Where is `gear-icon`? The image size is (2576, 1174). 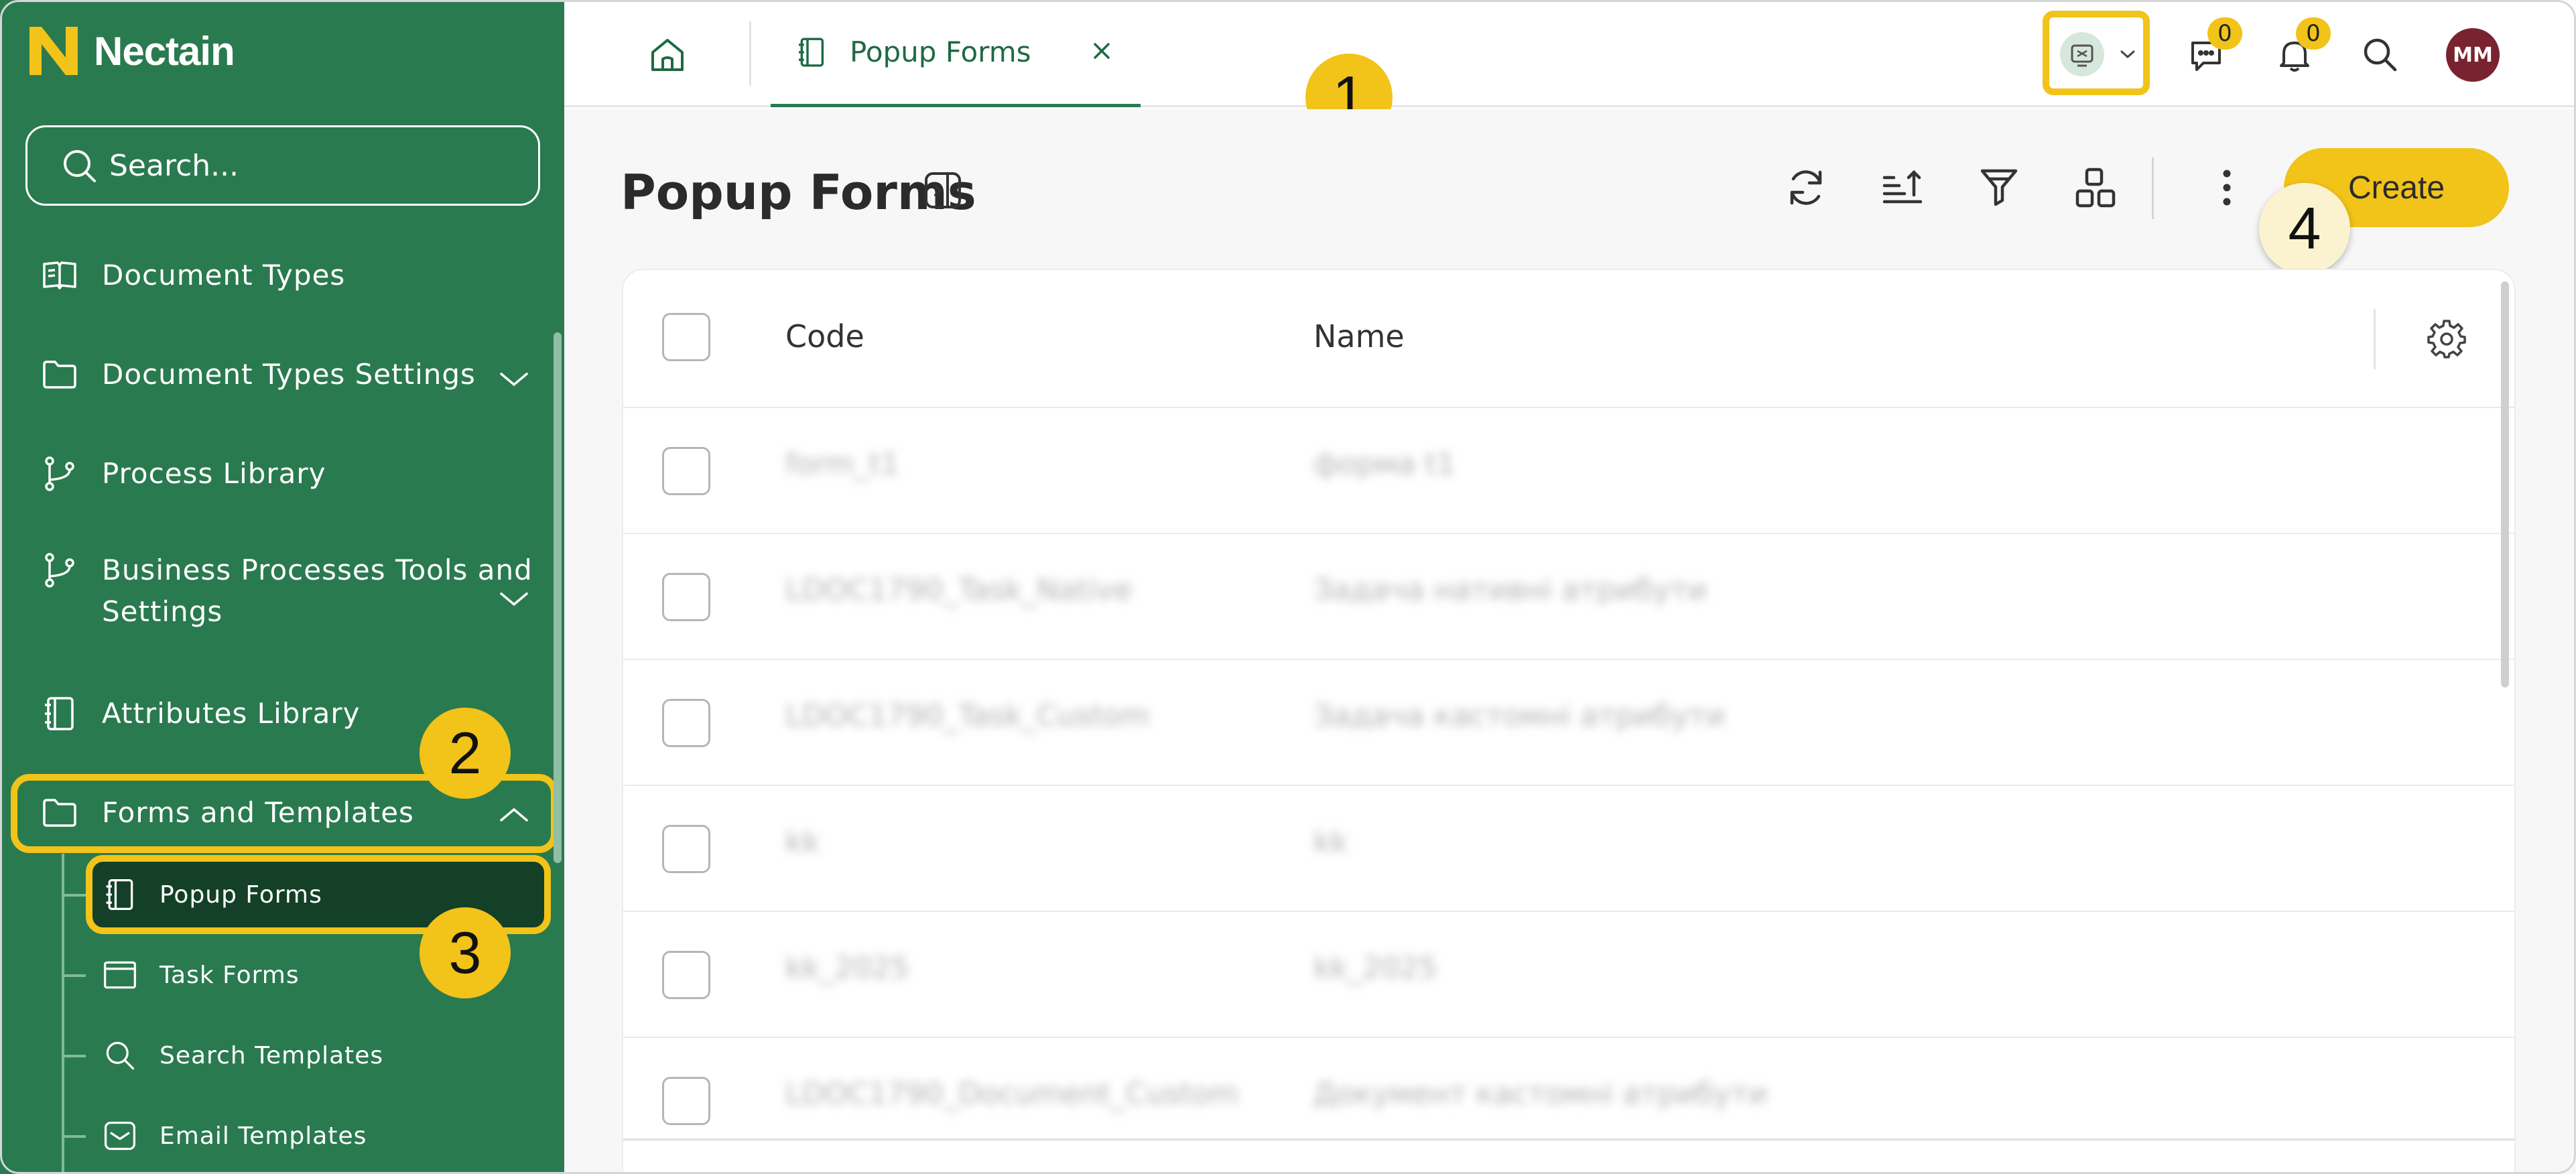
gear-icon is located at coordinates (2446, 337).